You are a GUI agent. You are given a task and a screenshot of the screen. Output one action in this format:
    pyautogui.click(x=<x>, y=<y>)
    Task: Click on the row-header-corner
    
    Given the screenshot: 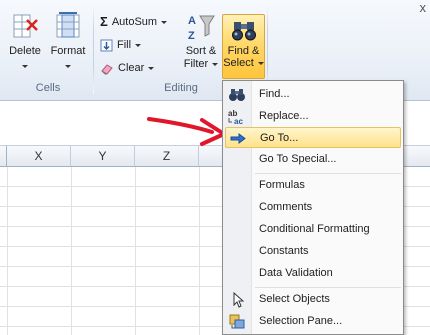 What is the action you would take?
    pyautogui.click(x=3, y=156)
    